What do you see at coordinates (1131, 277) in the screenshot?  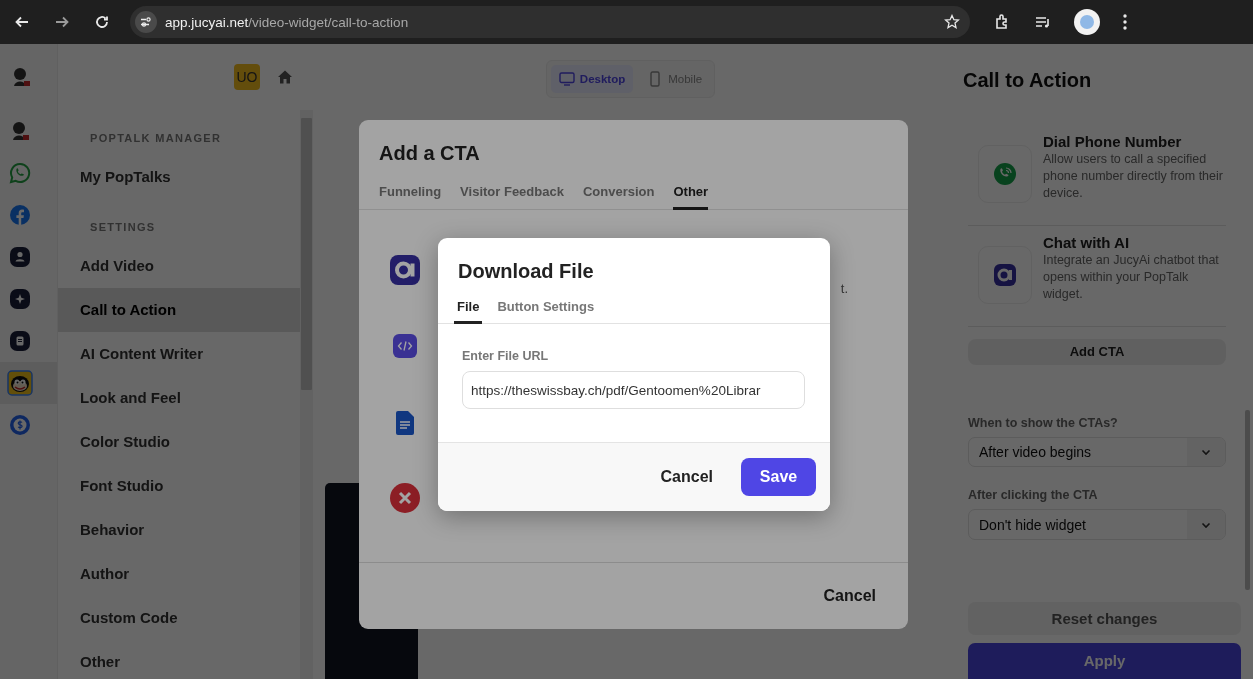 I see `card-description: Integrate an JucyAi chatbot that opens within your PopTalk widget.` at bounding box center [1131, 277].